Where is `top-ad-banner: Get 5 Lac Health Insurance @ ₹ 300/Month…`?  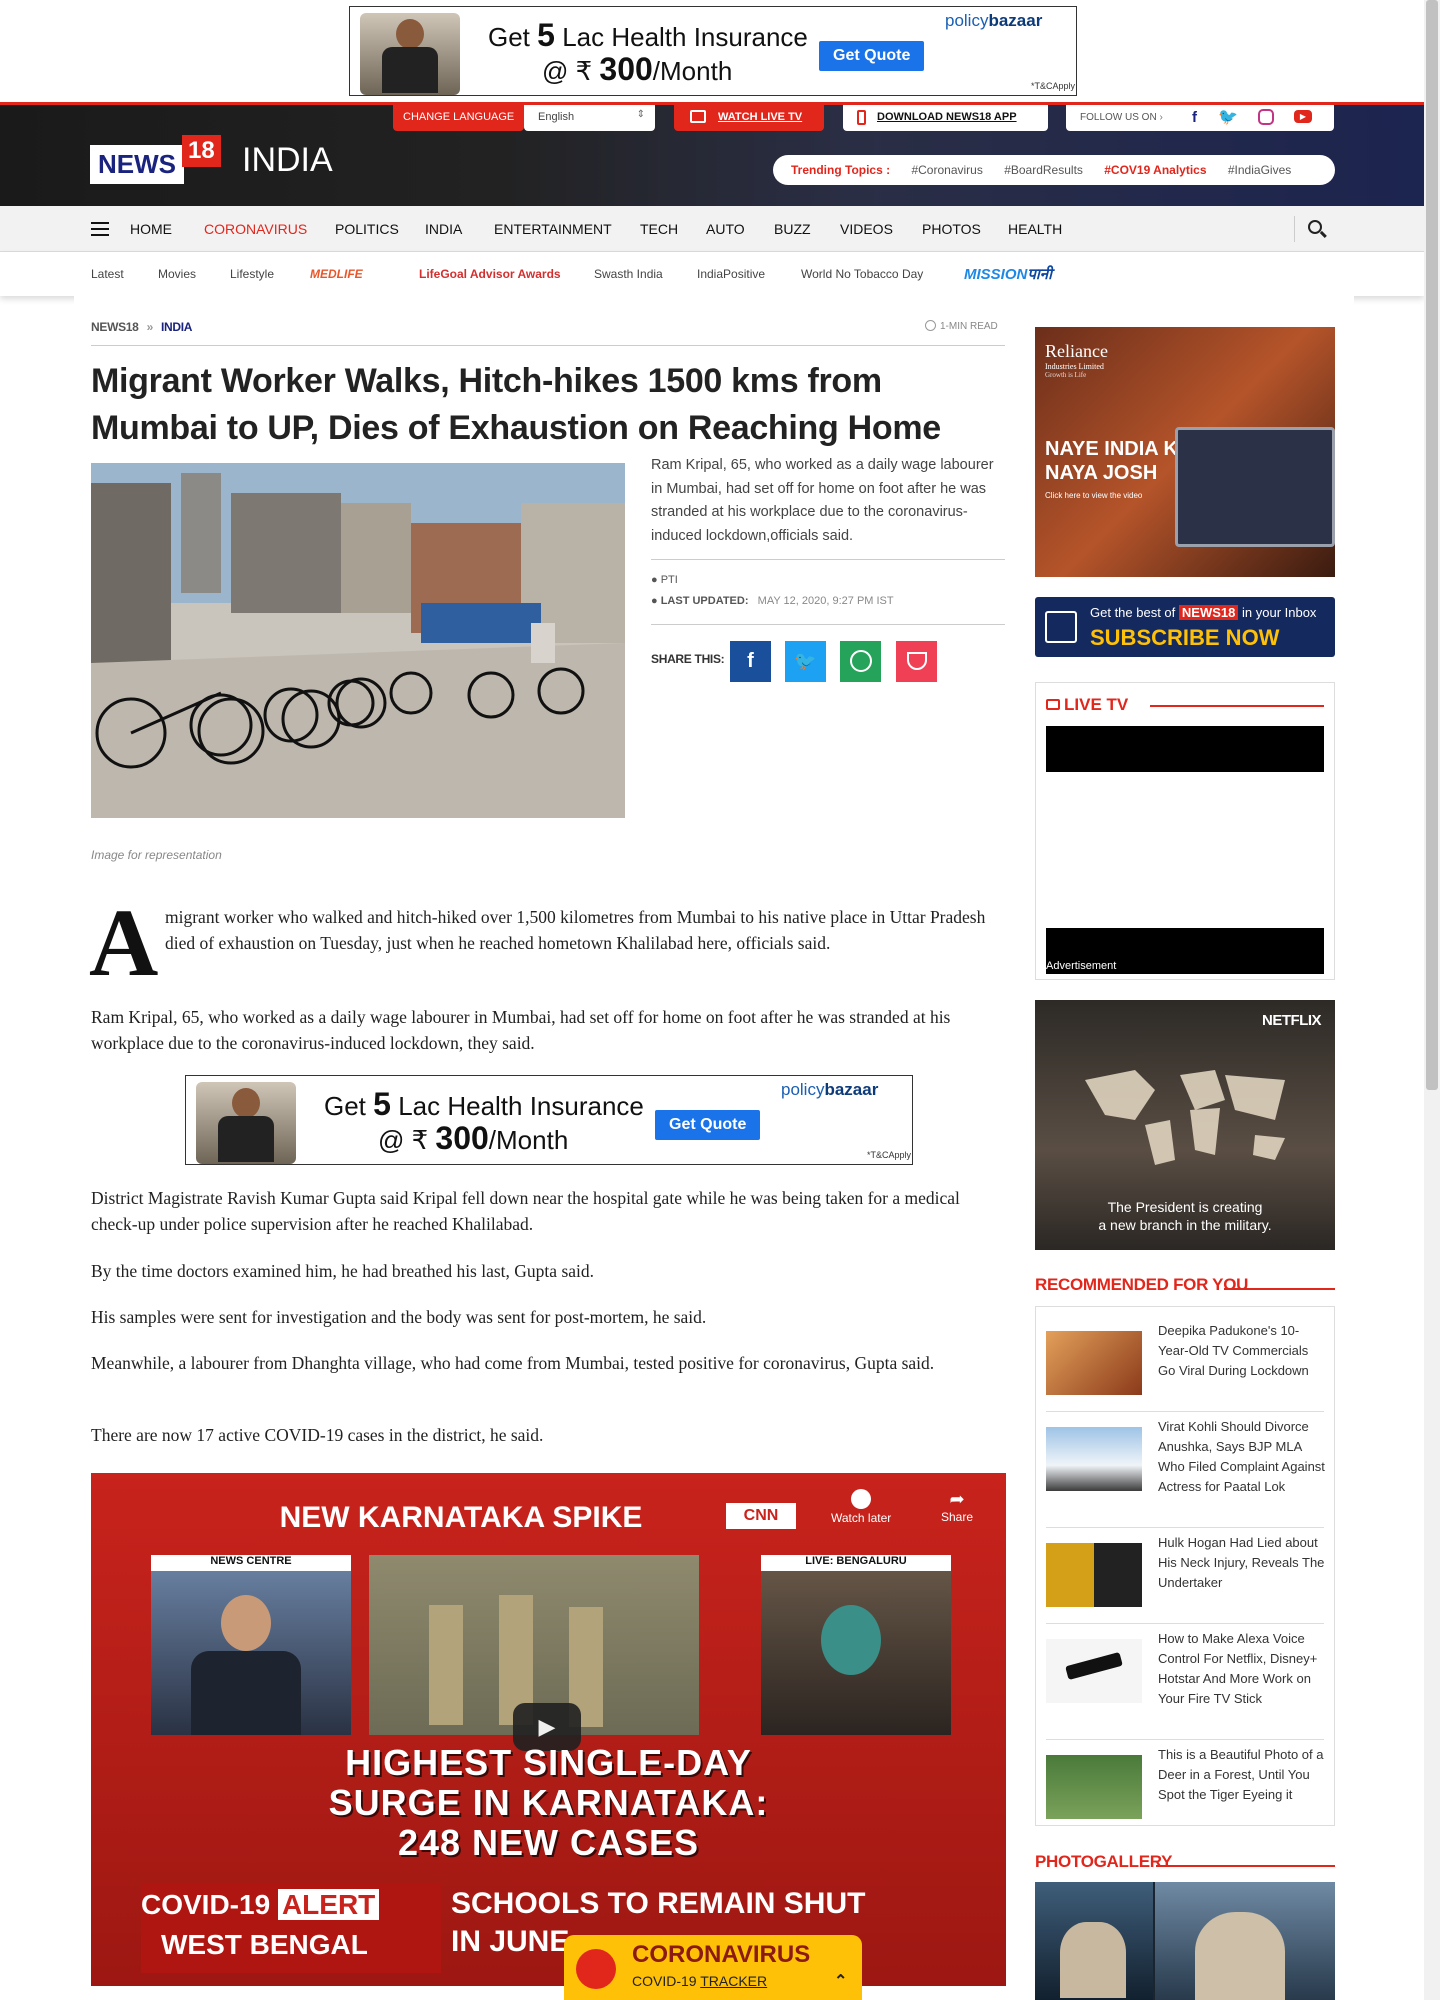
top-ad-banner: Get 5 Lac Health Insurance @ ₹ 300/Month… is located at coordinates (713, 51).